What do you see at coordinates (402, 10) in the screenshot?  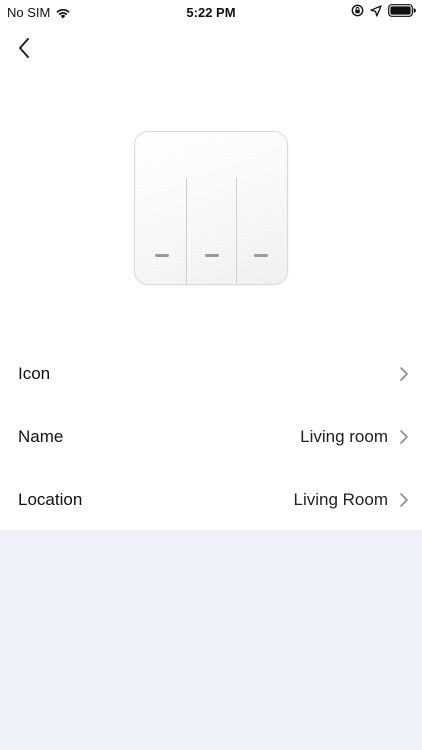 I see `battery-icon` at bounding box center [402, 10].